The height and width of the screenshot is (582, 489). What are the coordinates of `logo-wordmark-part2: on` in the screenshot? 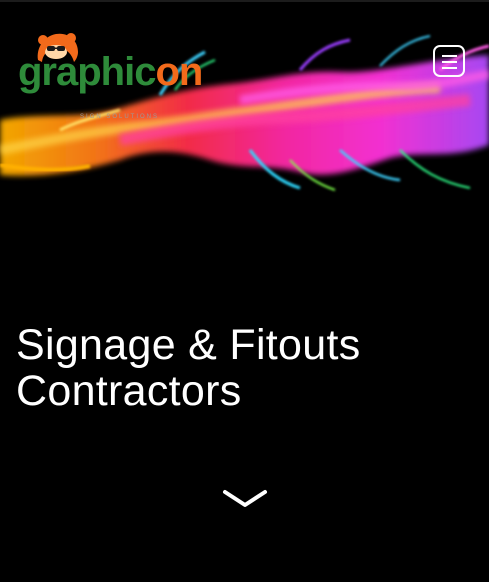 It's located at (179, 72).